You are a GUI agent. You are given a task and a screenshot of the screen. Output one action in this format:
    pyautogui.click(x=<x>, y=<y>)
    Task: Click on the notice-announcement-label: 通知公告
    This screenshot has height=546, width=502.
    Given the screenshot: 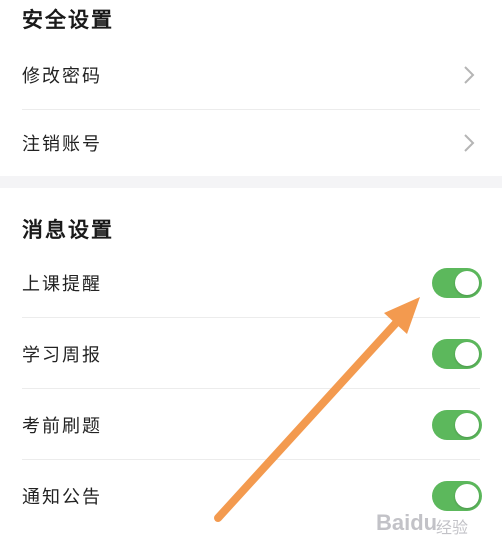 What is the action you would take?
    pyautogui.click(x=62, y=497)
    